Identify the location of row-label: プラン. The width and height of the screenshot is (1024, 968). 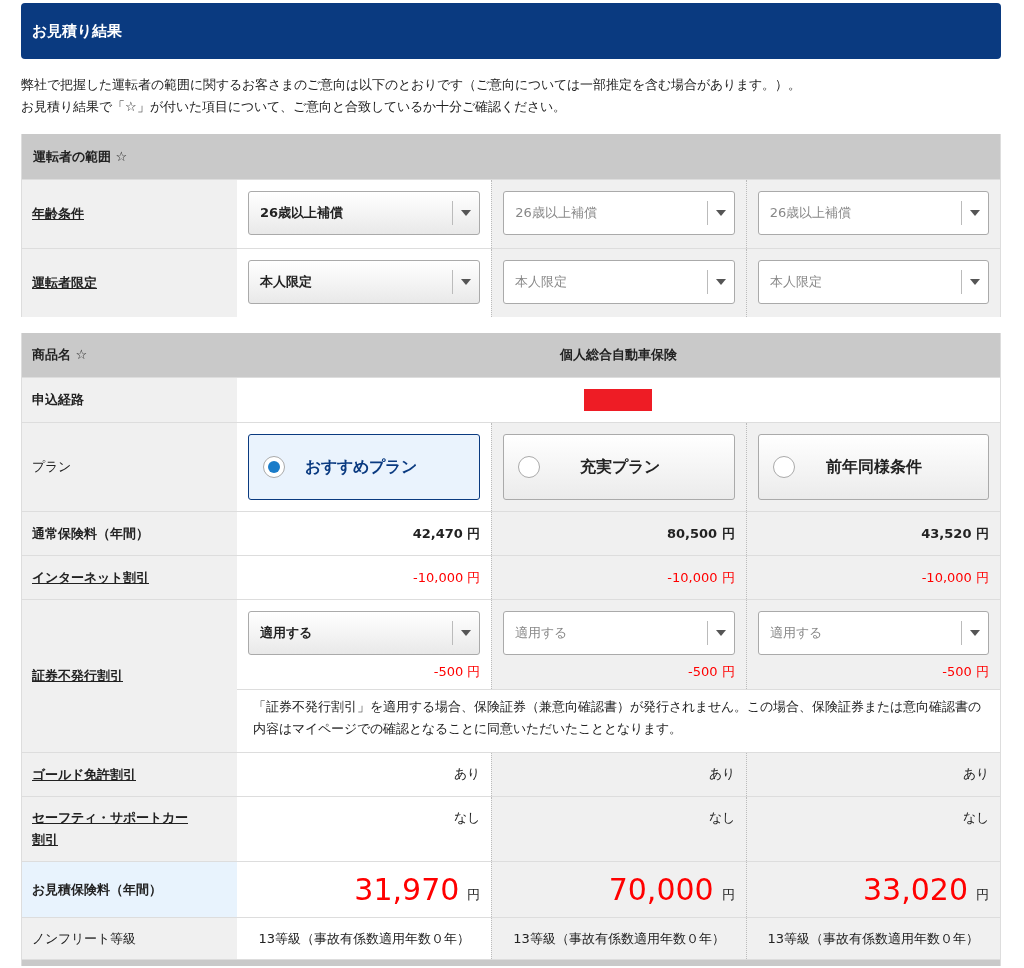
(51, 467).